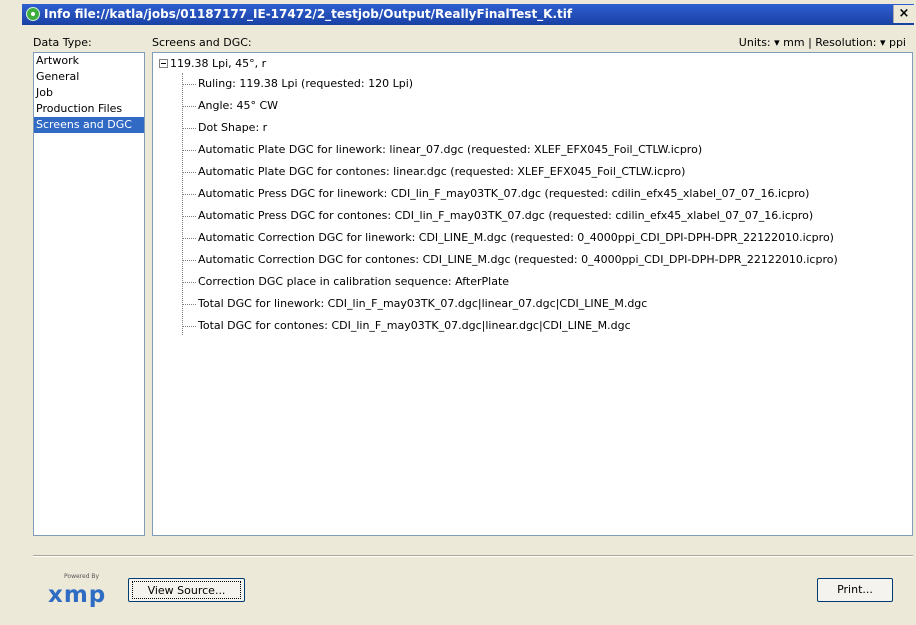  What do you see at coordinates (230, 106) in the screenshot?
I see `tree-item-angle: Angle: 45° CW` at bounding box center [230, 106].